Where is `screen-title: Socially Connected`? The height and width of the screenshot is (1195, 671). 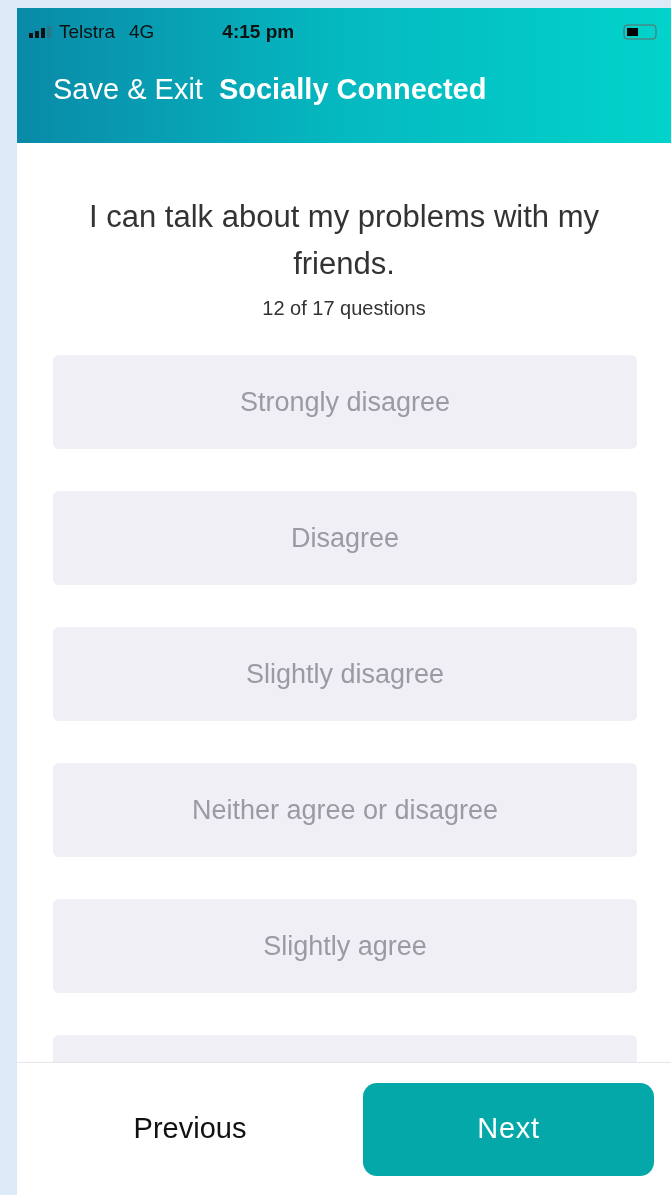 screen-title: Socially Connected is located at coordinates (352, 89).